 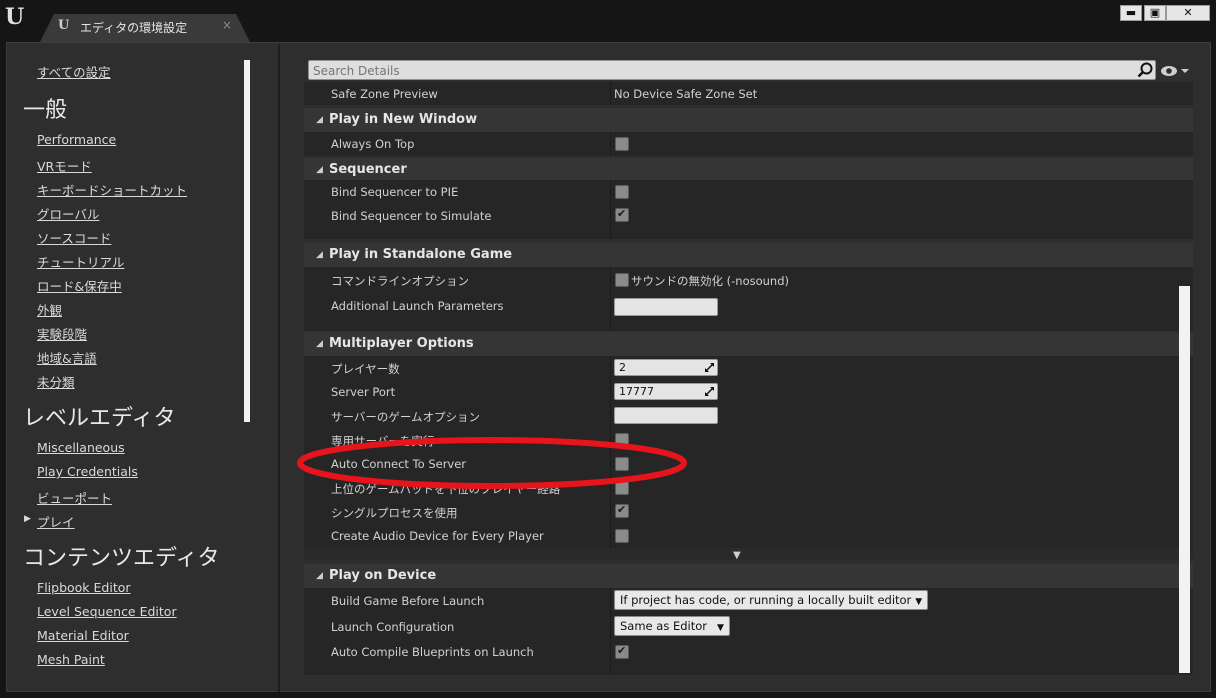 What do you see at coordinates (636, 391) in the screenshot?
I see `server-port-value: 17777` at bounding box center [636, 391].